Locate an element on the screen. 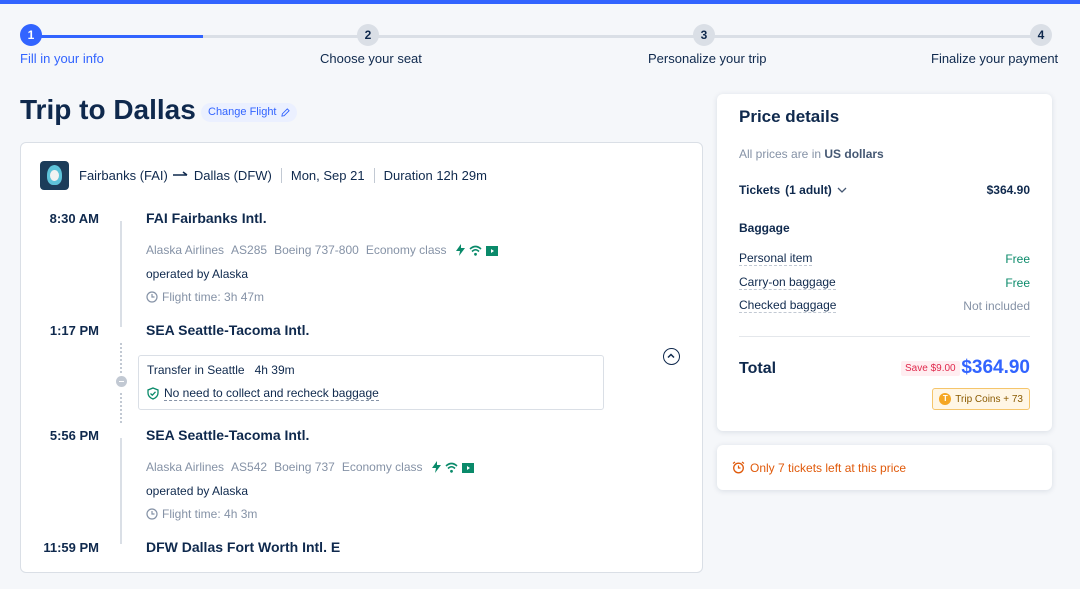  route-arrow-icon is located at coordinates (180, 173).